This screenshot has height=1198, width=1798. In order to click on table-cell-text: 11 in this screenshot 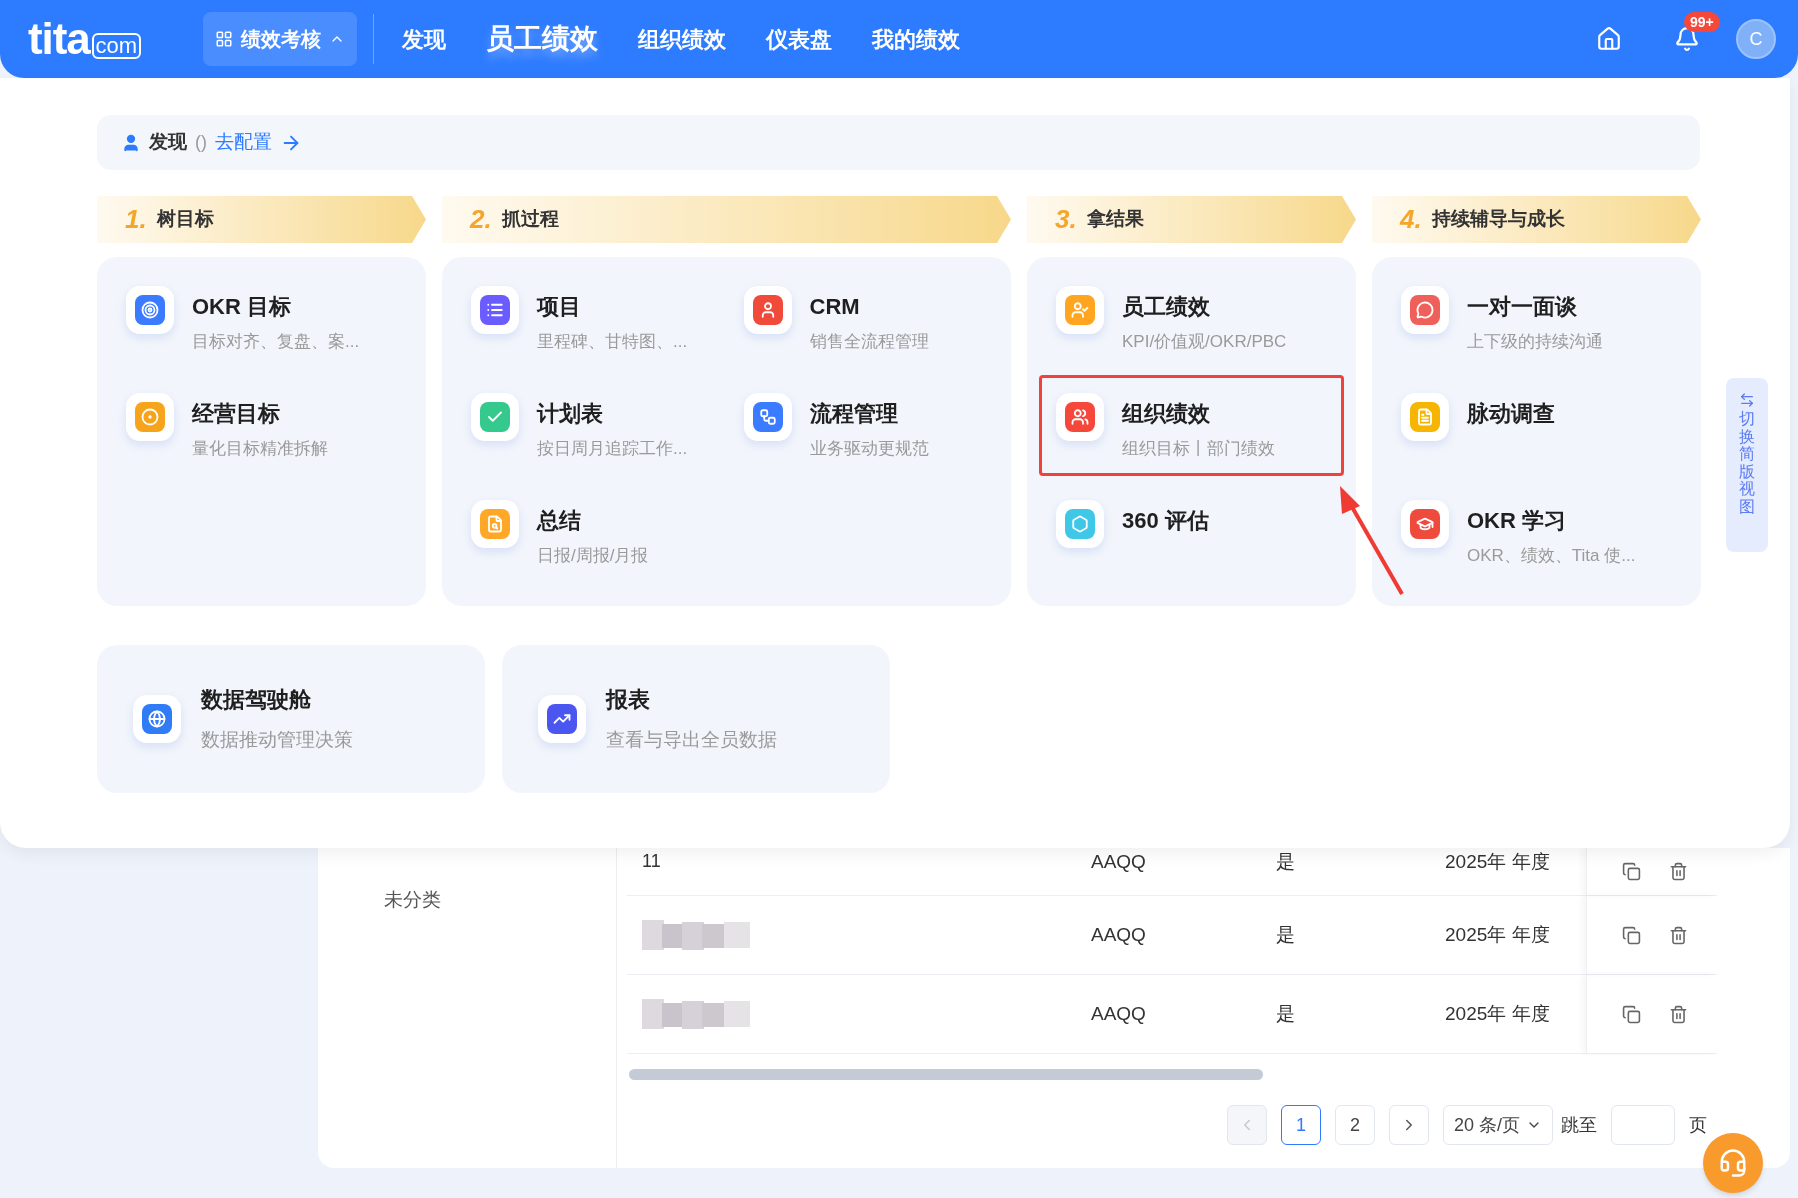, I will do `click(651, 861)`.